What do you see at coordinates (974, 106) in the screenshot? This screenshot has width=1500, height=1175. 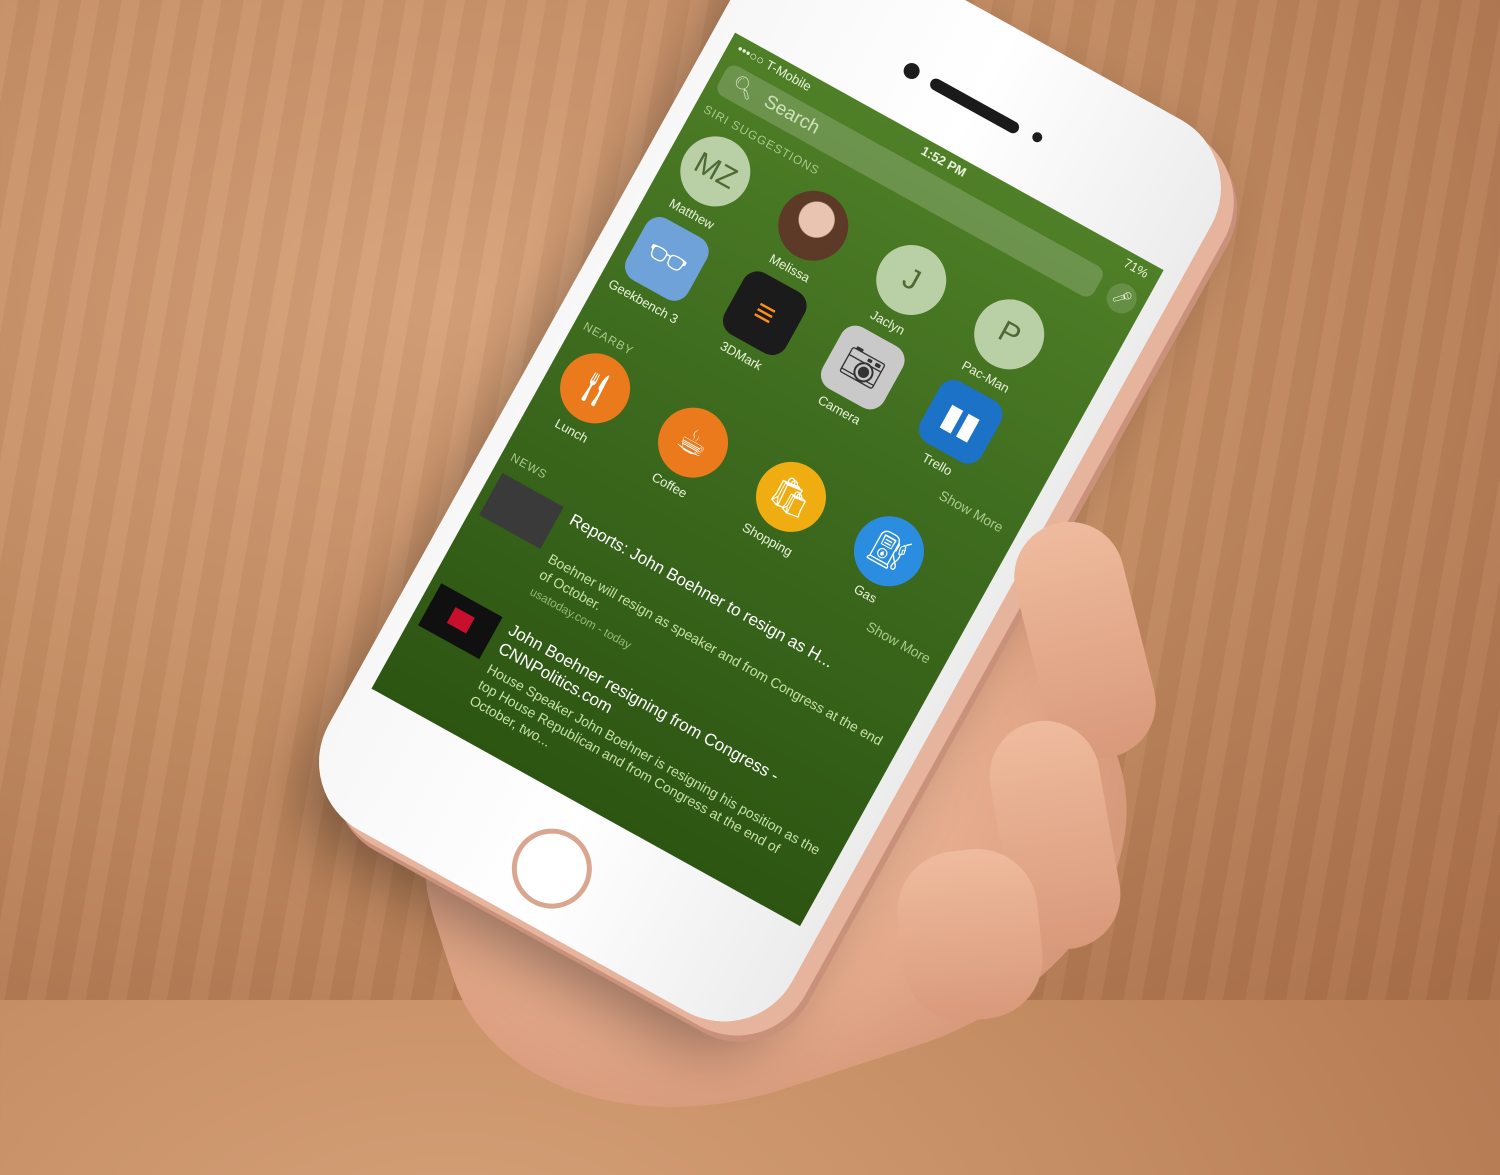 I see `earpiece-speaker` at bounding box center [974, 106].